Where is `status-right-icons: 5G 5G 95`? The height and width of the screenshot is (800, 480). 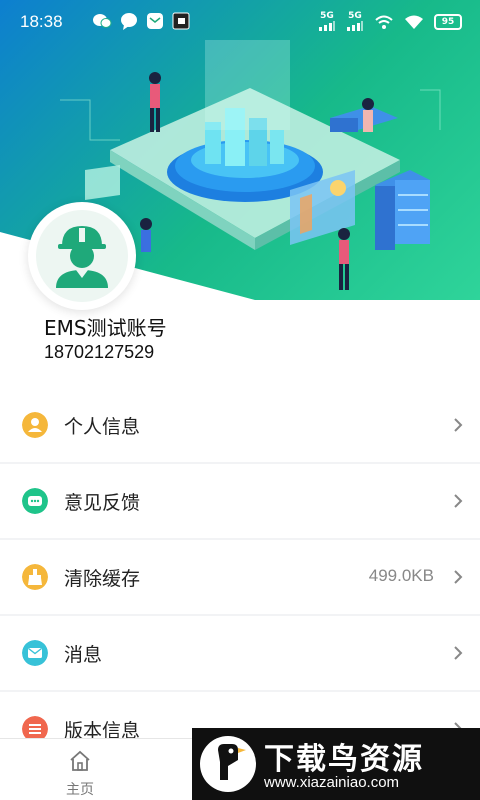 status-right-icons: 5G 5G 95 is located at coordinates (390, 21).